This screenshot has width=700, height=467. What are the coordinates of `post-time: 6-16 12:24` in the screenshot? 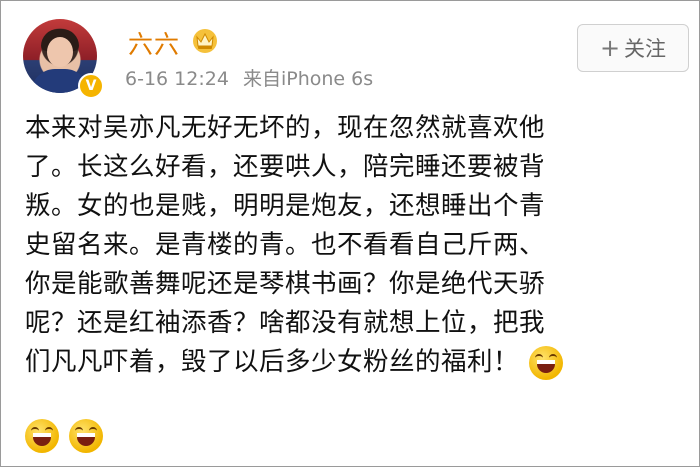 It's located at (177, 79).